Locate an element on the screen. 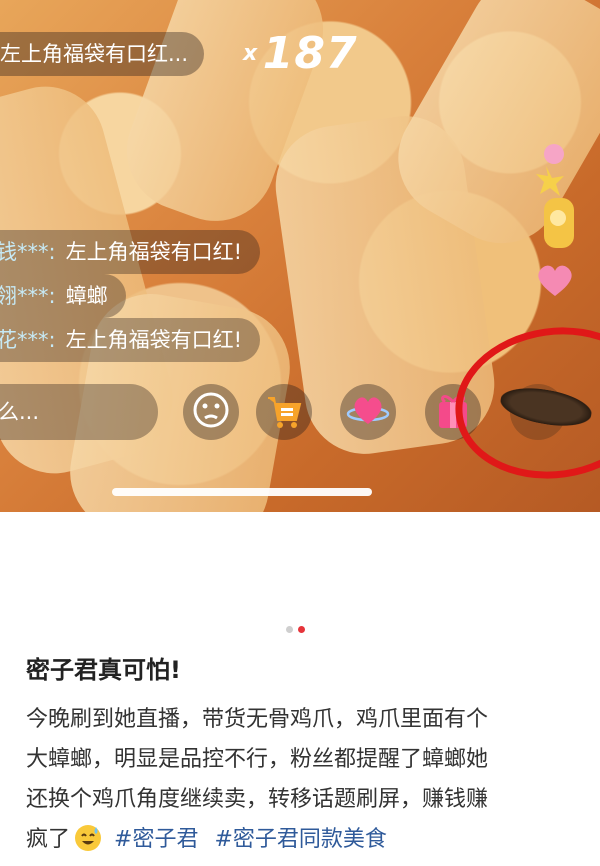 This screenshot has width=600, height=866. comment-row: 钱***: 左上角福袋有口红! is located at coordinates (130, 252).